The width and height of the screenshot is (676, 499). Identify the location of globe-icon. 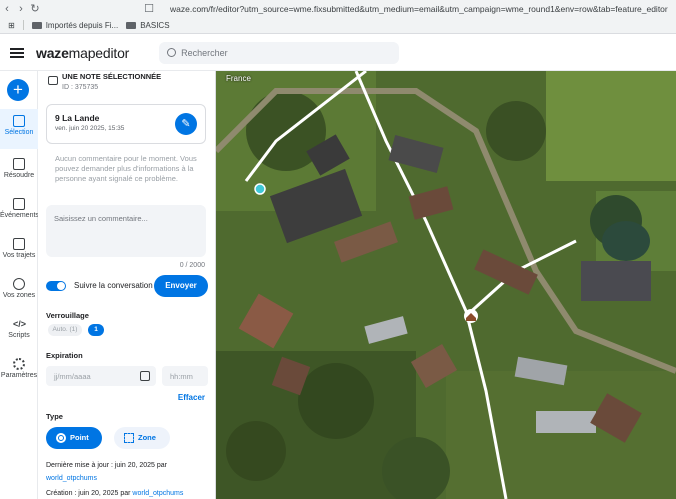
(19, 284).